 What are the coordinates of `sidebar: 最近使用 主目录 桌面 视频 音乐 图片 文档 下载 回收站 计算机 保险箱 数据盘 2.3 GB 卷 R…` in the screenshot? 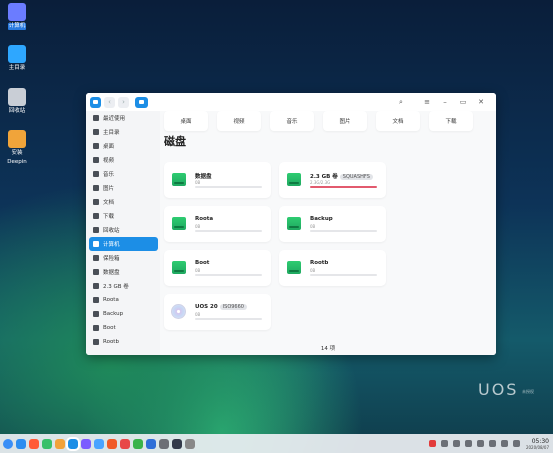 It's located at (123, 233).